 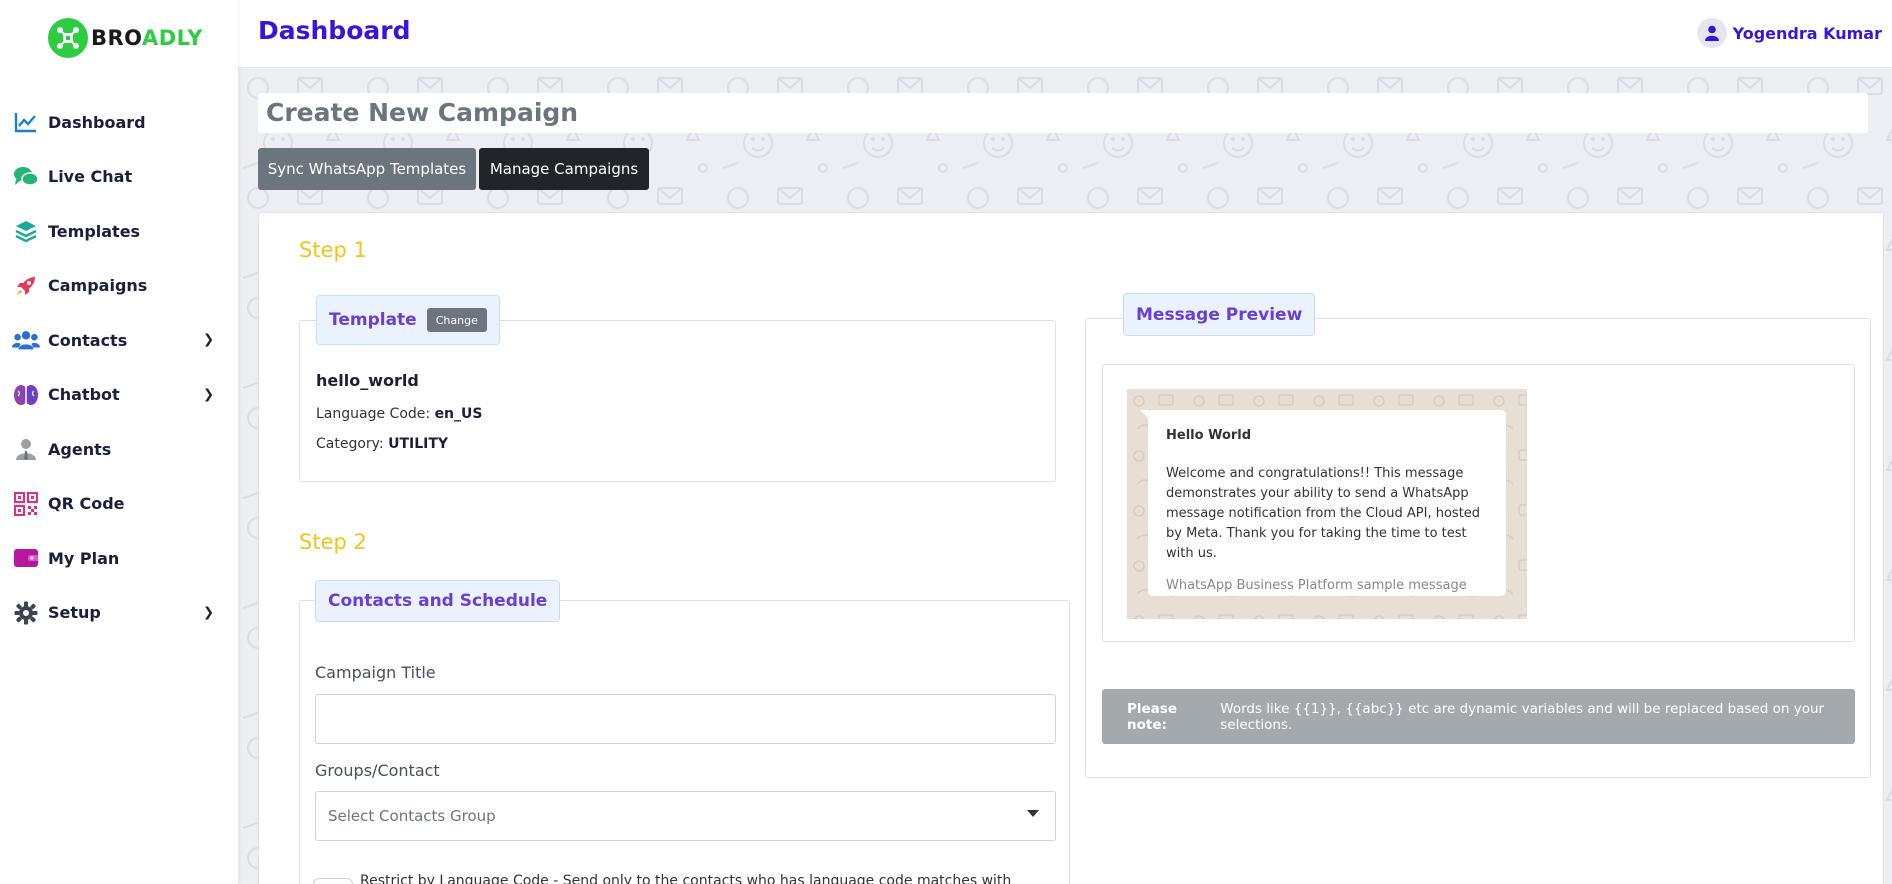 I want to click on sidebar-item-label: Agents, so click(x=80, y=449).